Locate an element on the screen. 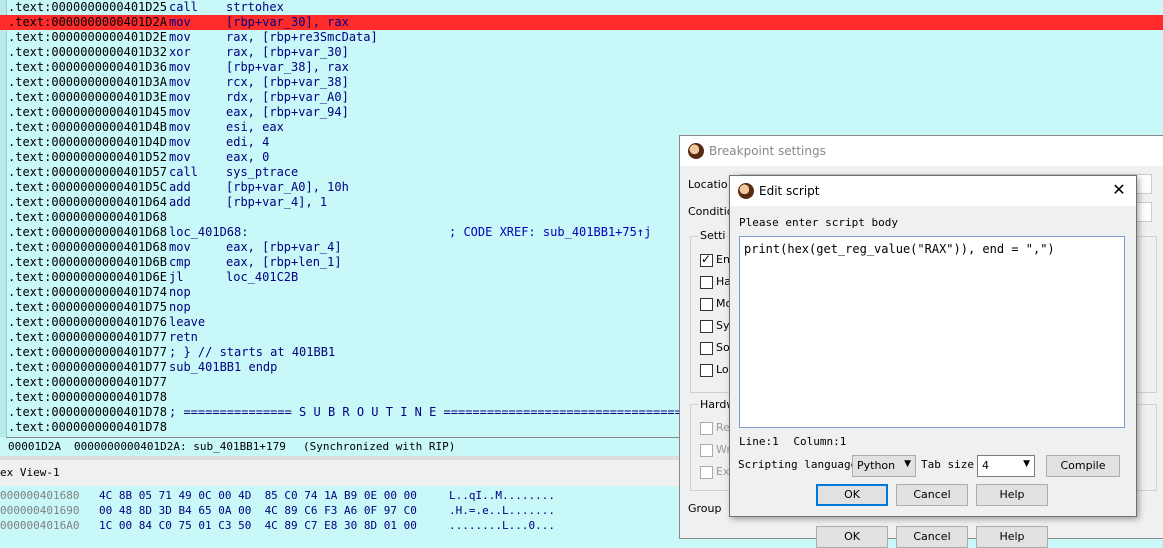 This screenshot has height=548, width=1163. disasm-addr: .text:0000000000401D6B is located at coordinates (87, 262).